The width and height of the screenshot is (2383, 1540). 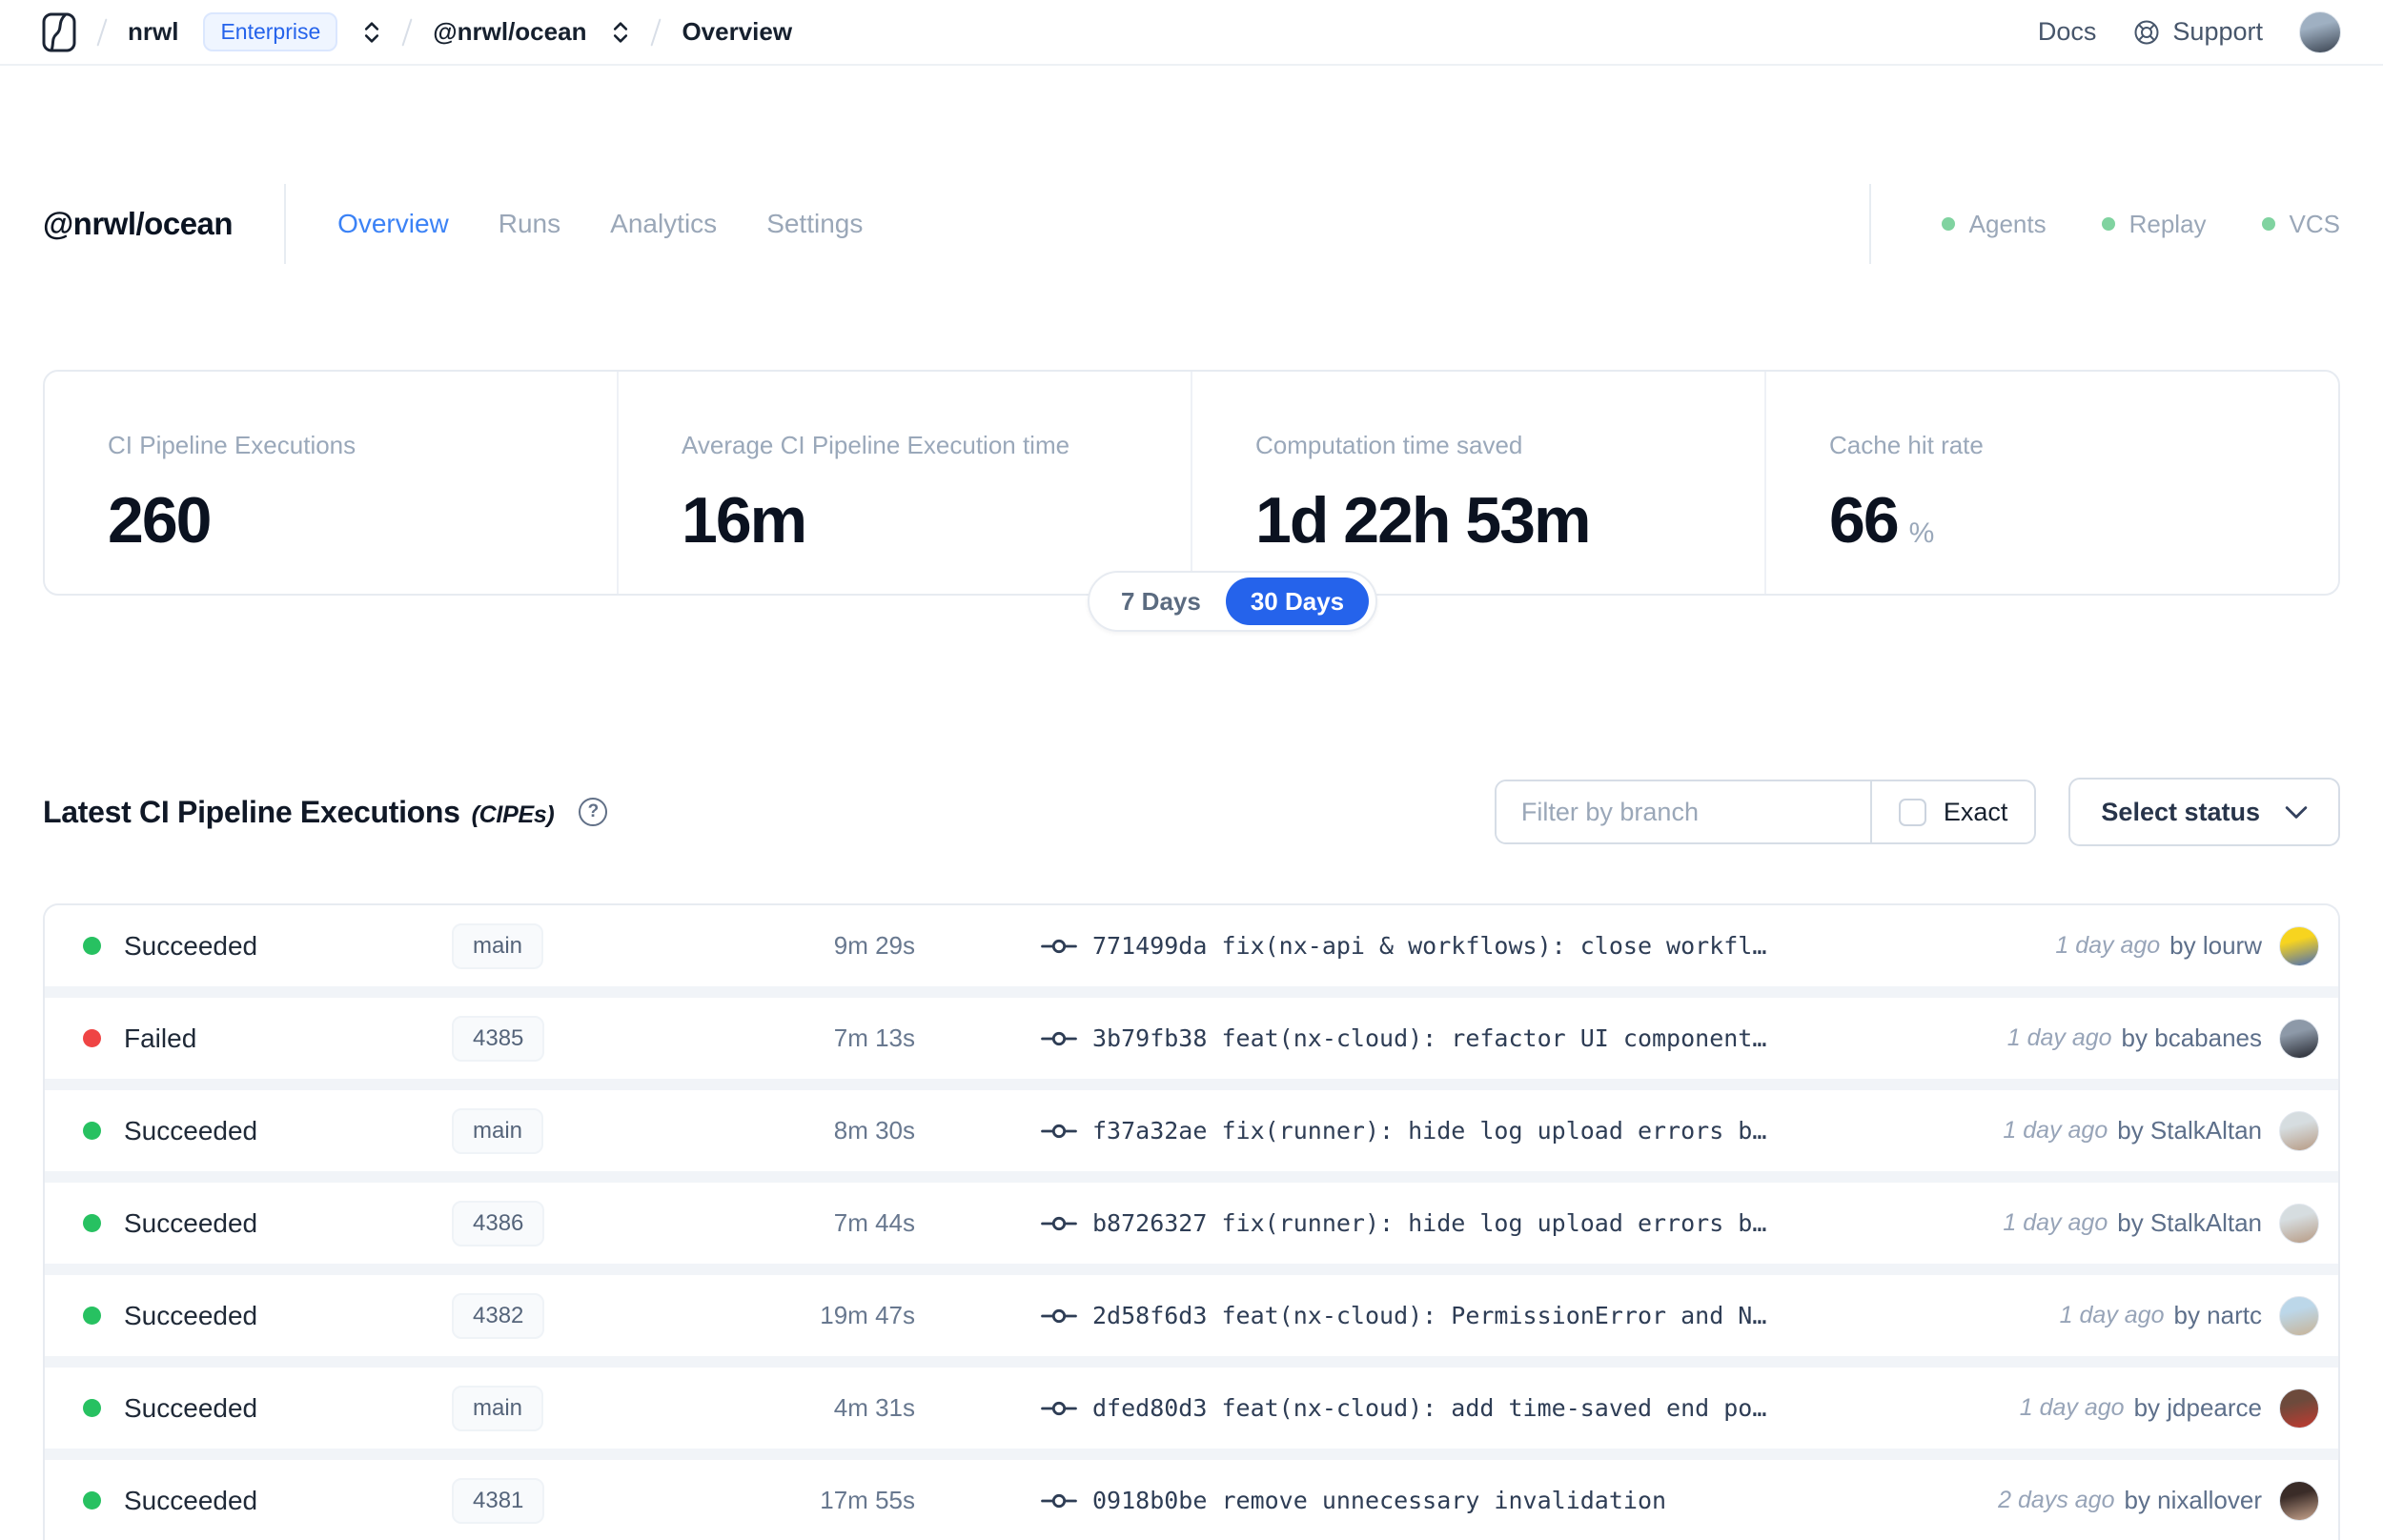 I want to click on org-switcher-chevron-icon, so click(x=372, y=32).